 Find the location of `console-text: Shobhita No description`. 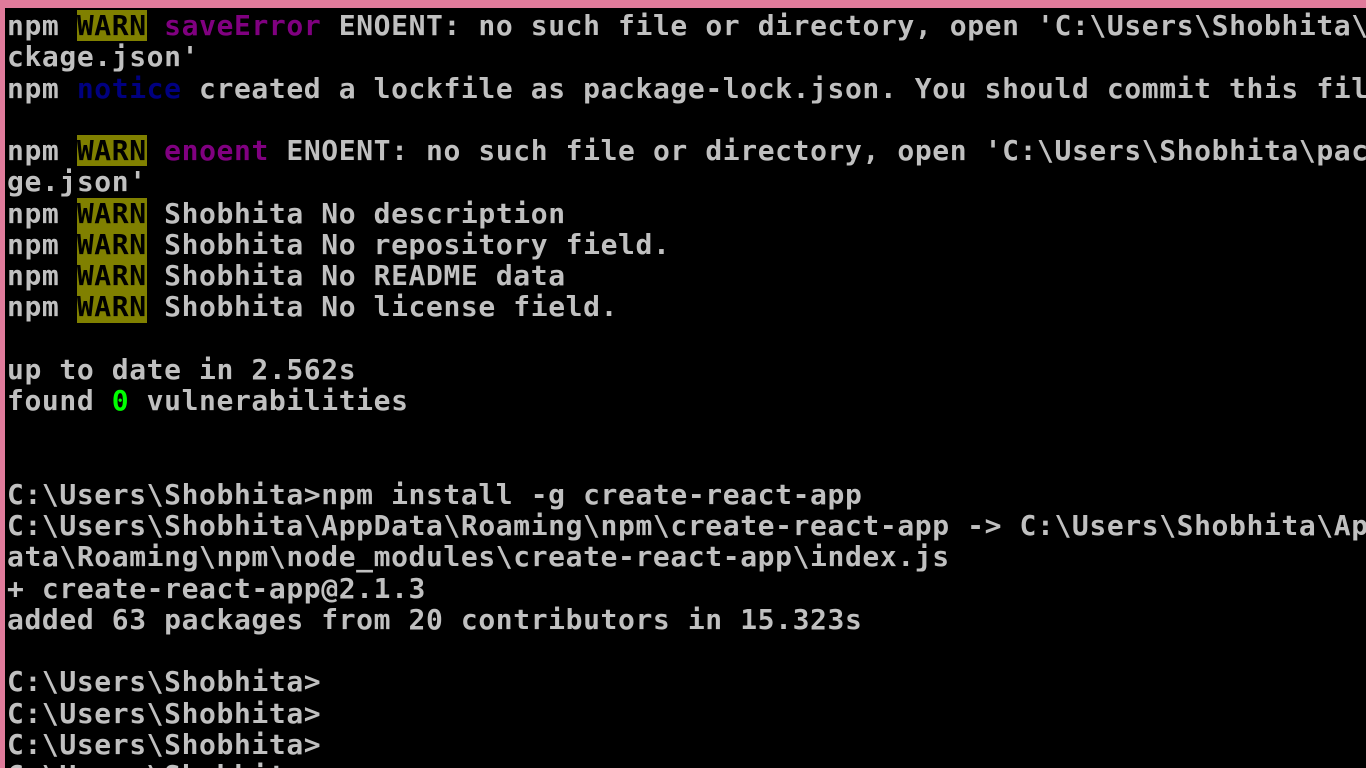

console-text: Shobhita No description is located at coordinates (356, 213).